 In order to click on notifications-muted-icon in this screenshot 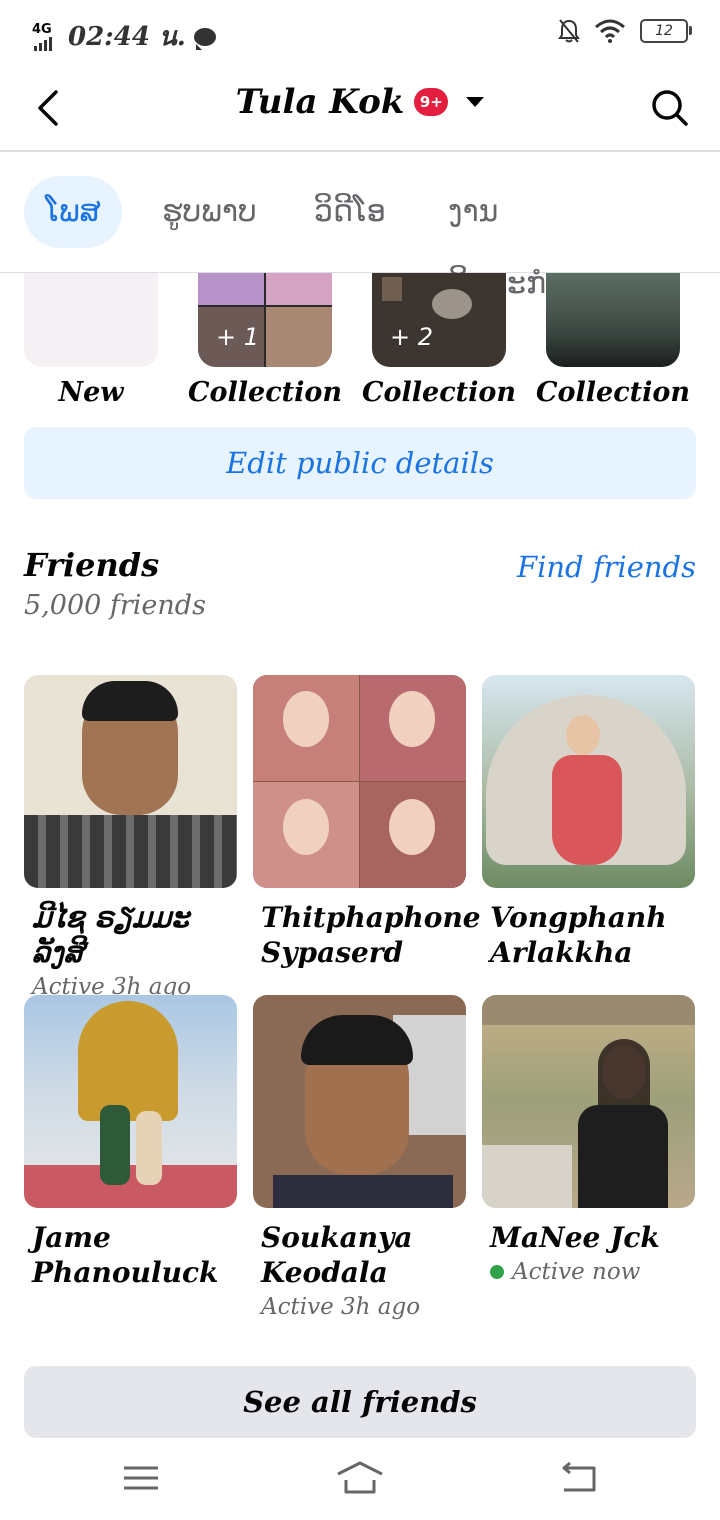, I will do `click(569, 31)`.